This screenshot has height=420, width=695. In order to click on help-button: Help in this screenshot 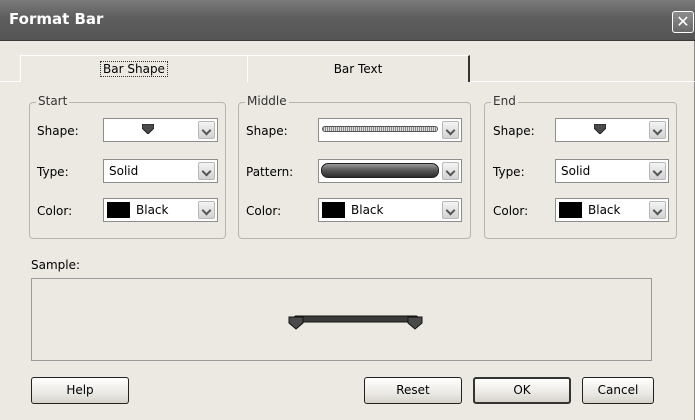, I will do `click(80, 390)`.